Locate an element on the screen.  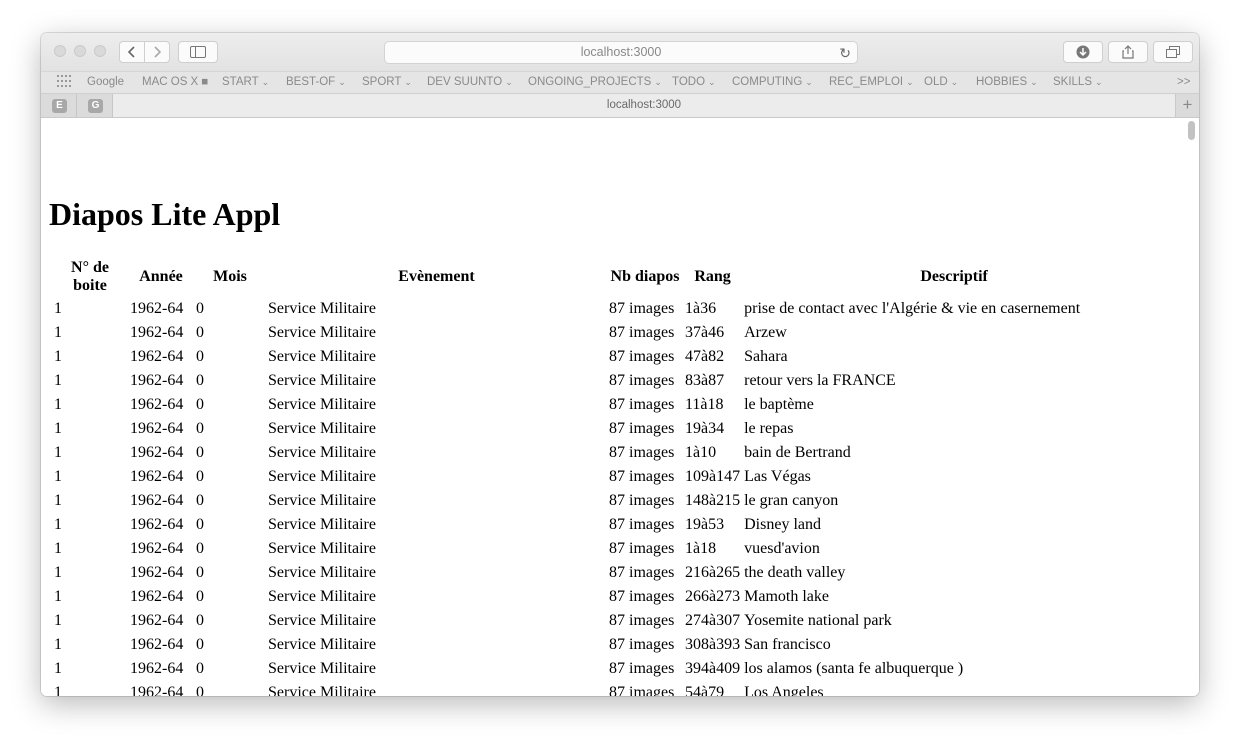
bookmark-folder-sport: SPORT ⌄ is located at coordinates (387, 82).